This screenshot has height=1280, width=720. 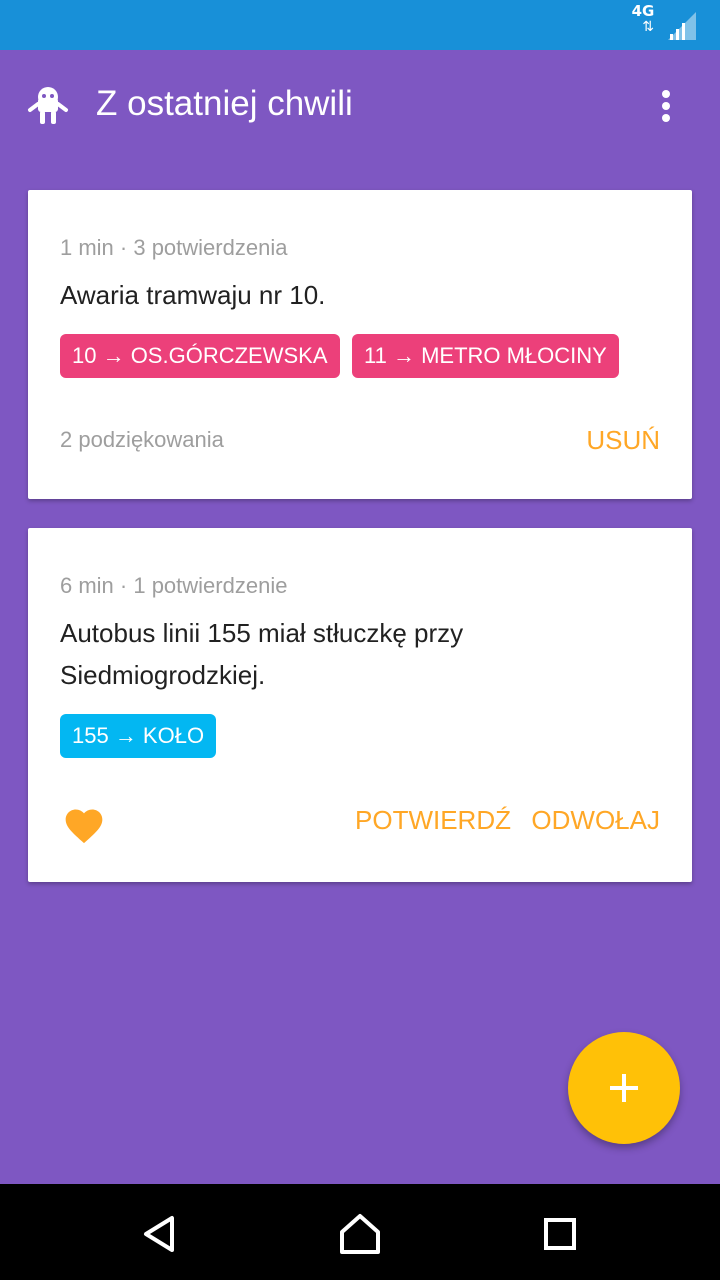 What do you see at coordinates (200, 356) in the screenshot?
I see `route-tag: 10 → OS.GÓRCZEWSKA` at bounding box center [200, 356].